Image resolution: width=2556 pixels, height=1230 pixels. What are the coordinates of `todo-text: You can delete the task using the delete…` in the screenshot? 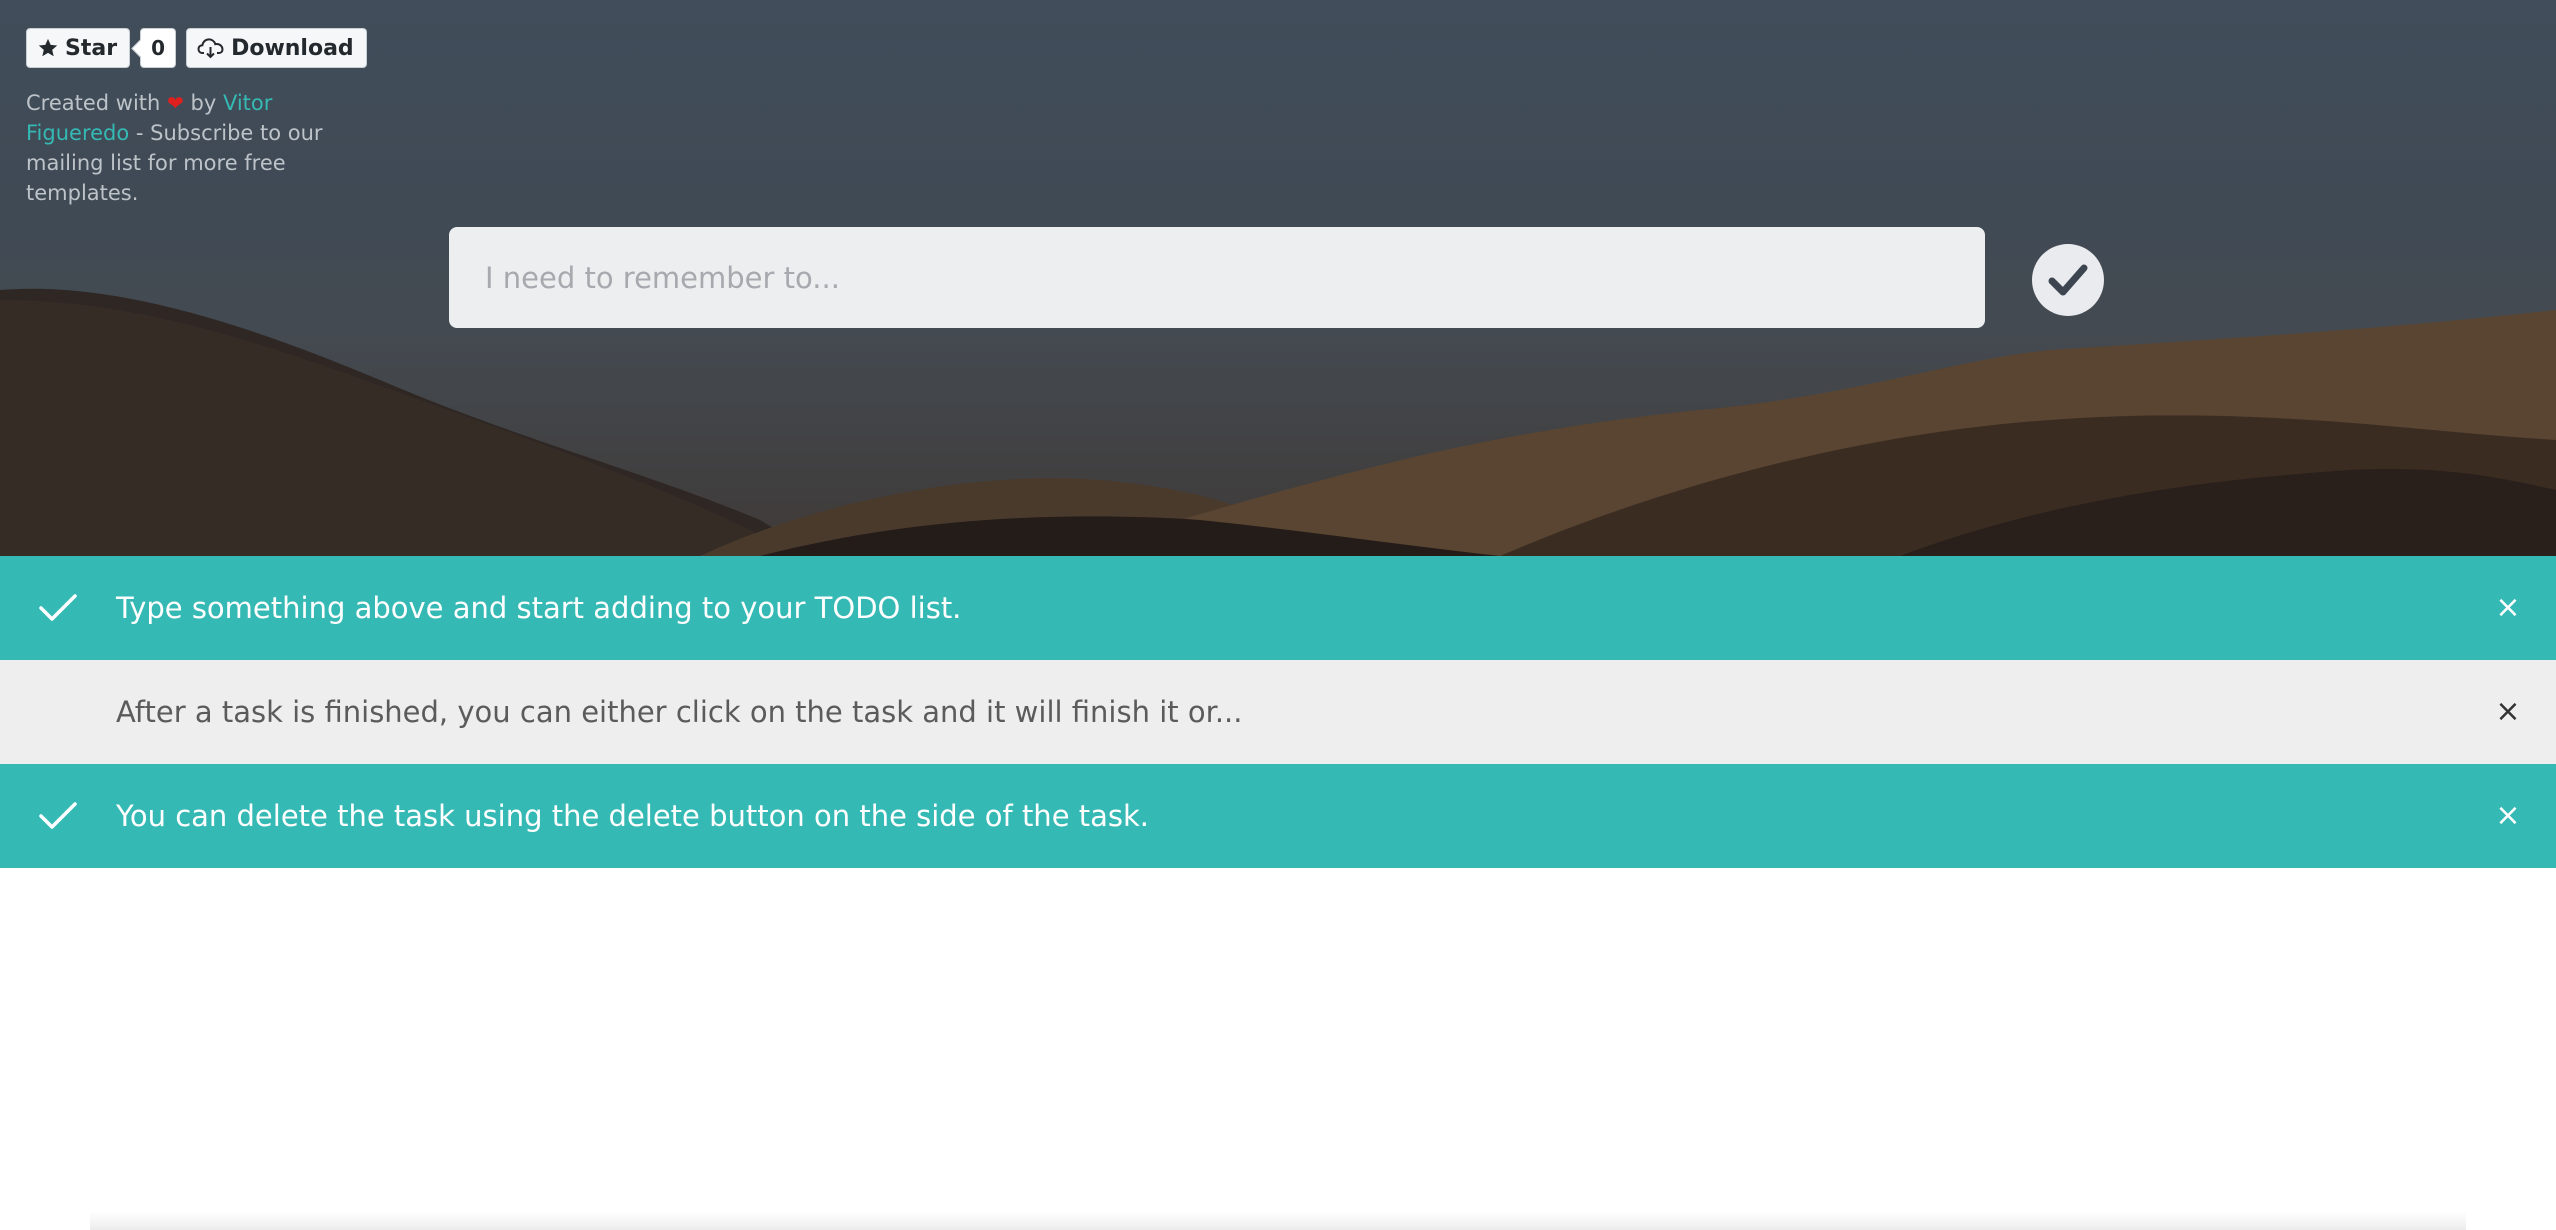 It's located at (633, 816).